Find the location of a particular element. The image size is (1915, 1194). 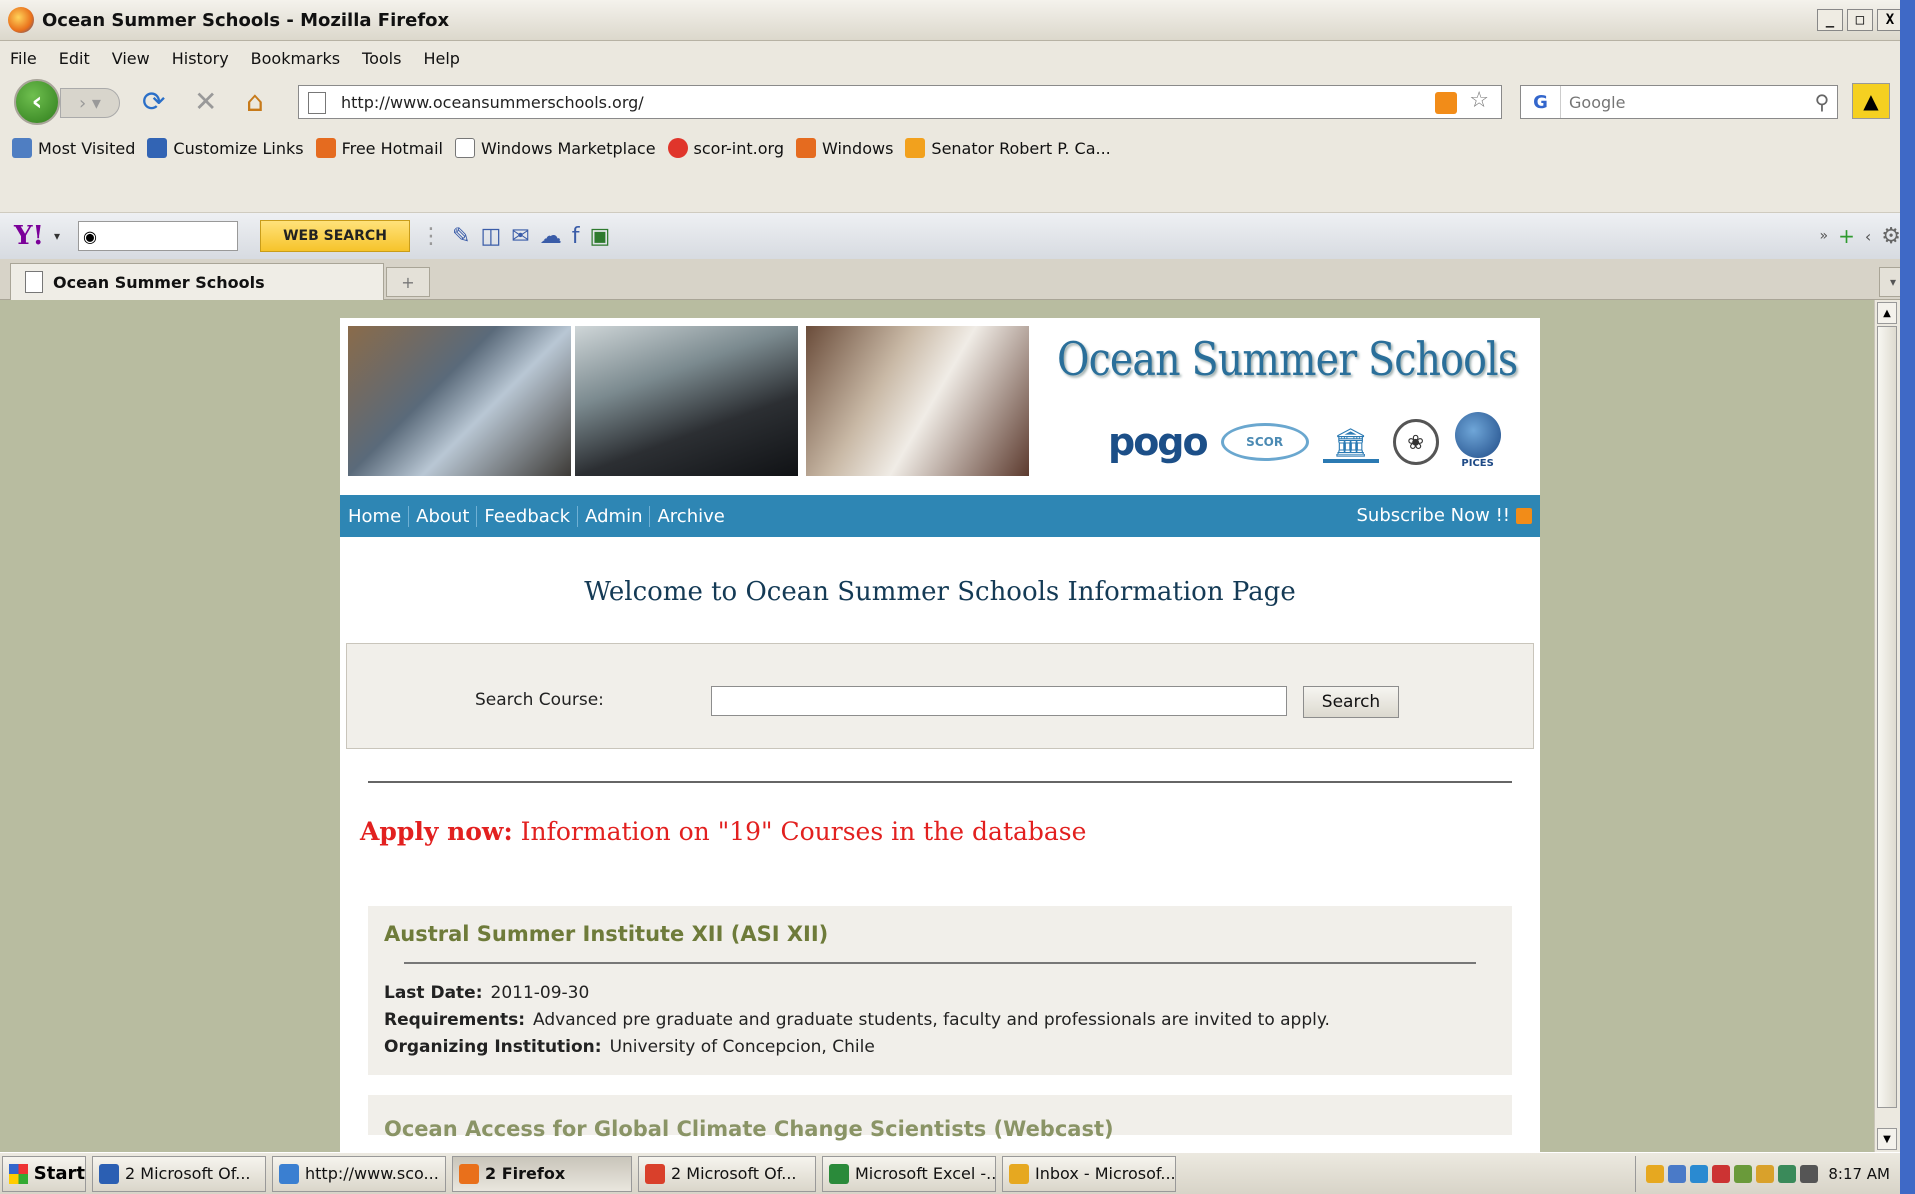

firefox-logo-icon is located at coordinates (21, 20).